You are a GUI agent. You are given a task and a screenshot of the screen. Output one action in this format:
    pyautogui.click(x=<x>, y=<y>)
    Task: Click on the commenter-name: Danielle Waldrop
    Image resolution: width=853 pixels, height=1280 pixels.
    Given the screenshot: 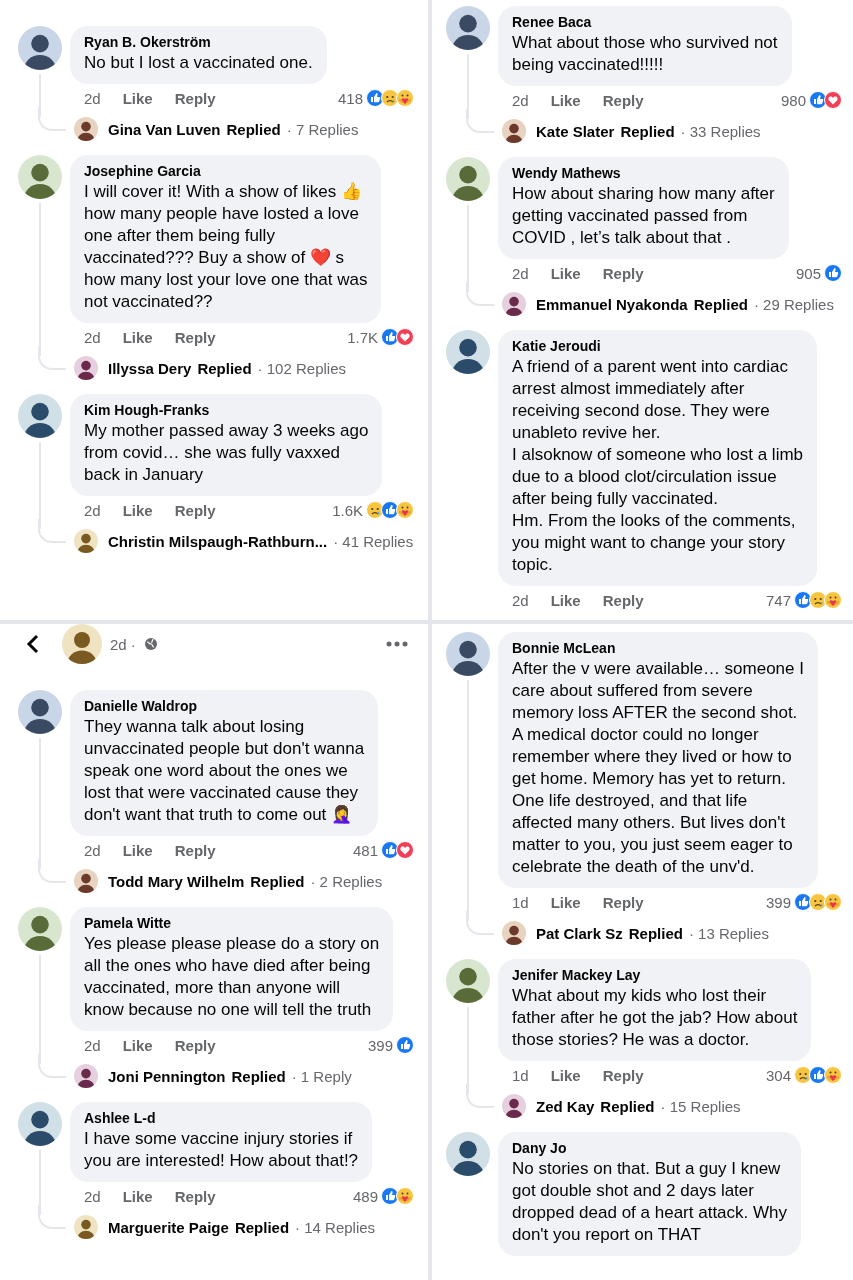 What is the action you would take?
    pyautogui.click(x=224, y=706)
    